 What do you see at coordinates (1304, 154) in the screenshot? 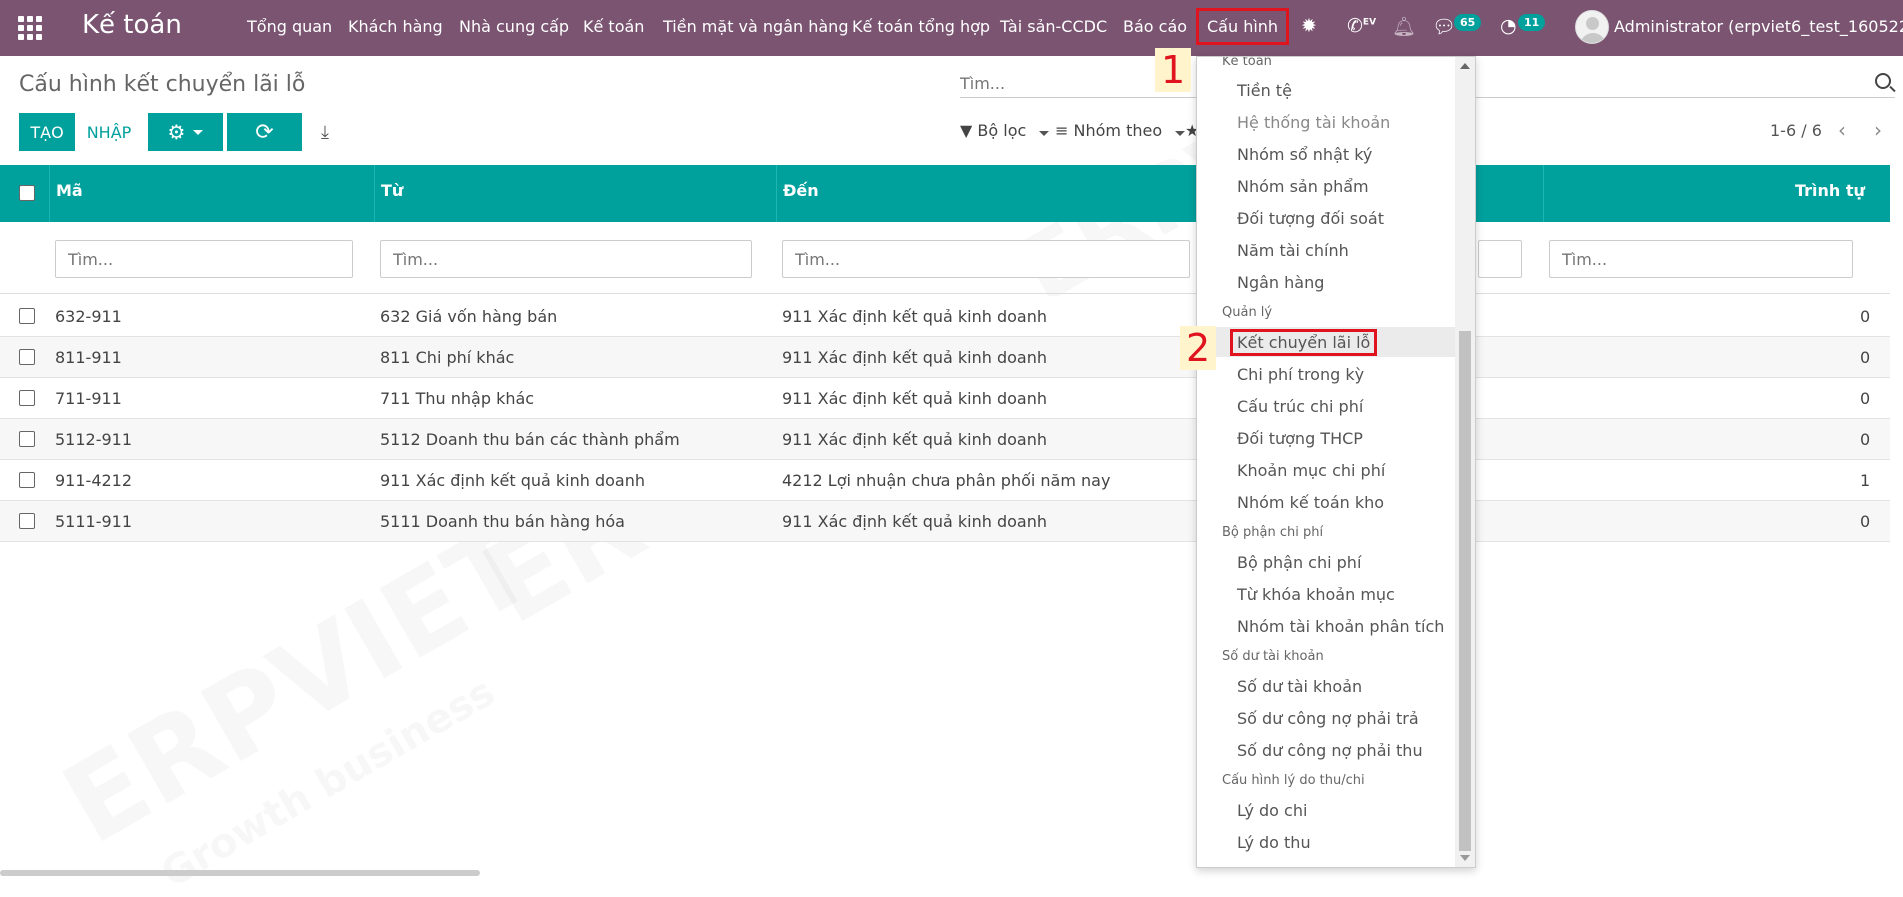
I see `dropdown-item-journal-groups: Nhóm sổ nhật ký` at bounding box center [1304, 154].